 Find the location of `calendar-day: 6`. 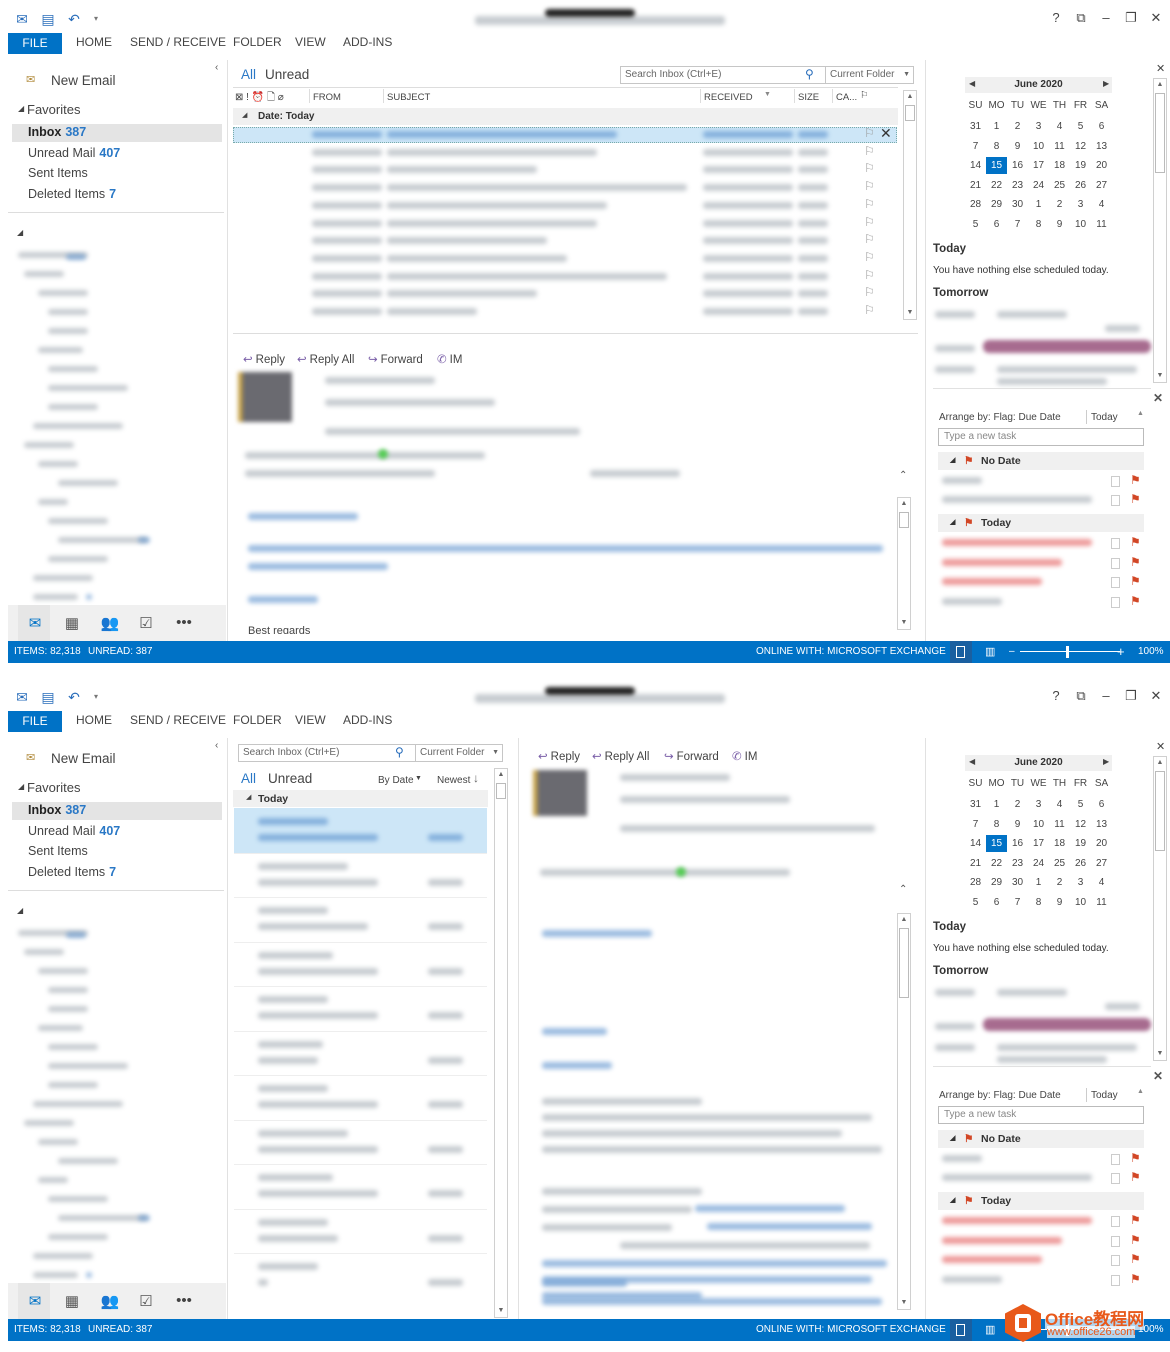

calendar-day: 6 is located at coordinates (996, 902).